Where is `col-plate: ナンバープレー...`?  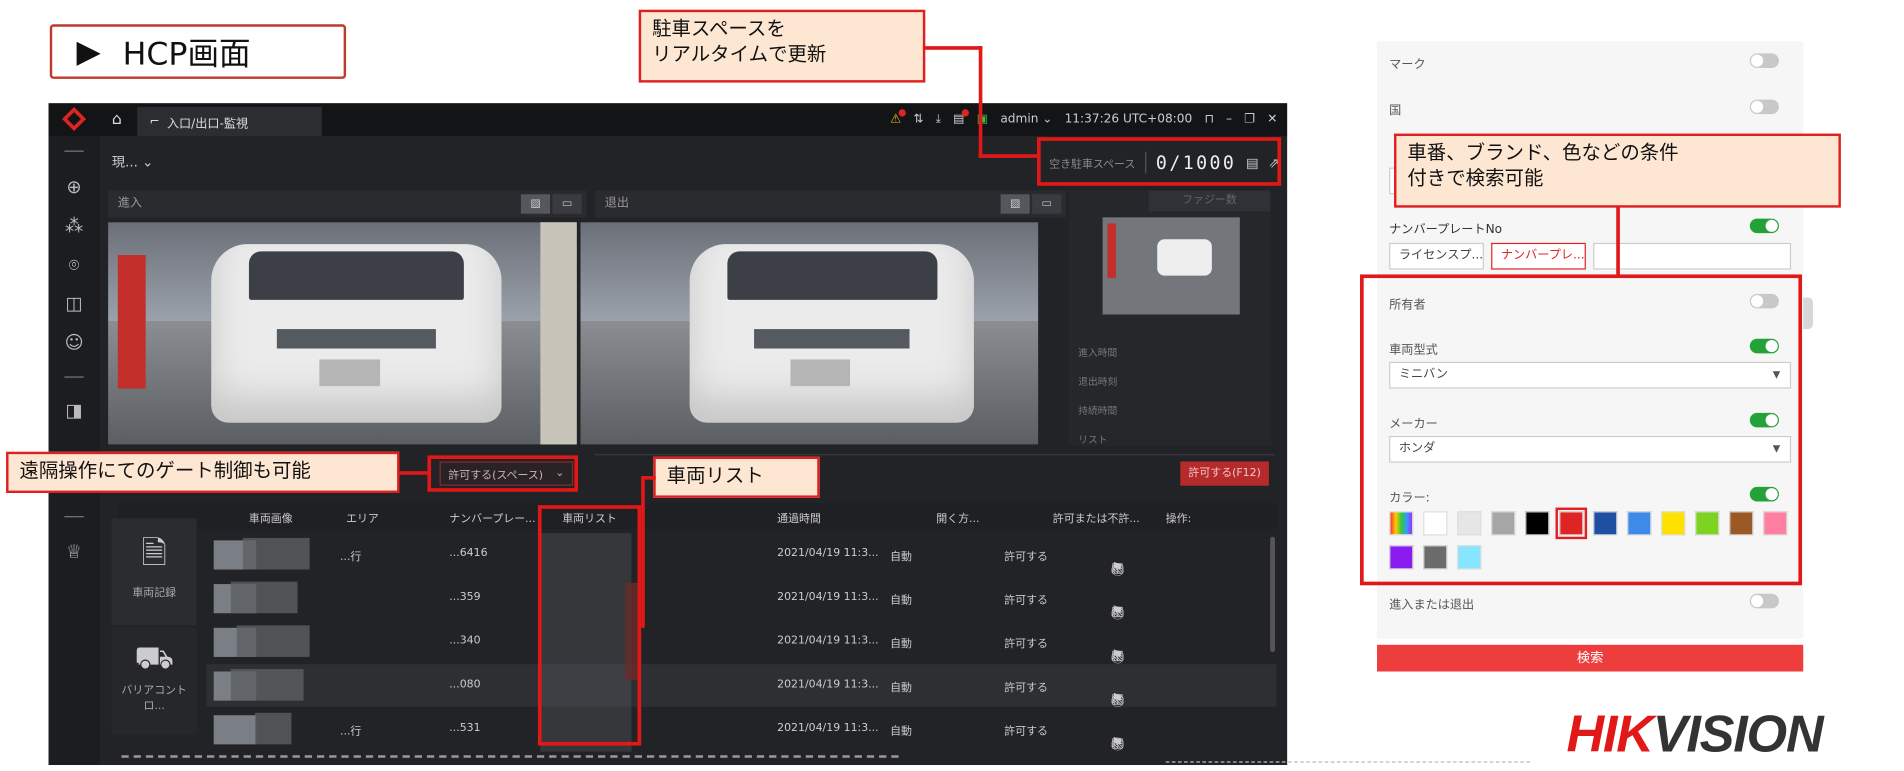
col-plate: ナンバープレー... is located at coordinates (492, 518).